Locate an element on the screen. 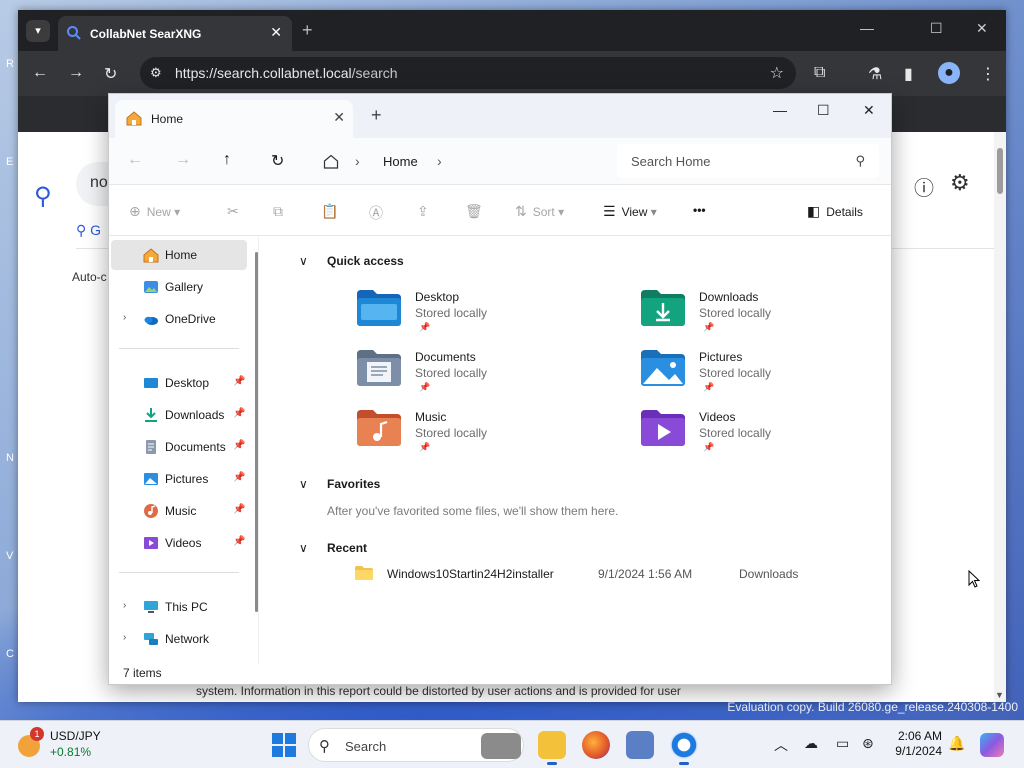 The image size is (1024, 768). network-status-icon: ⊛ is located at coordinates (868, 743).